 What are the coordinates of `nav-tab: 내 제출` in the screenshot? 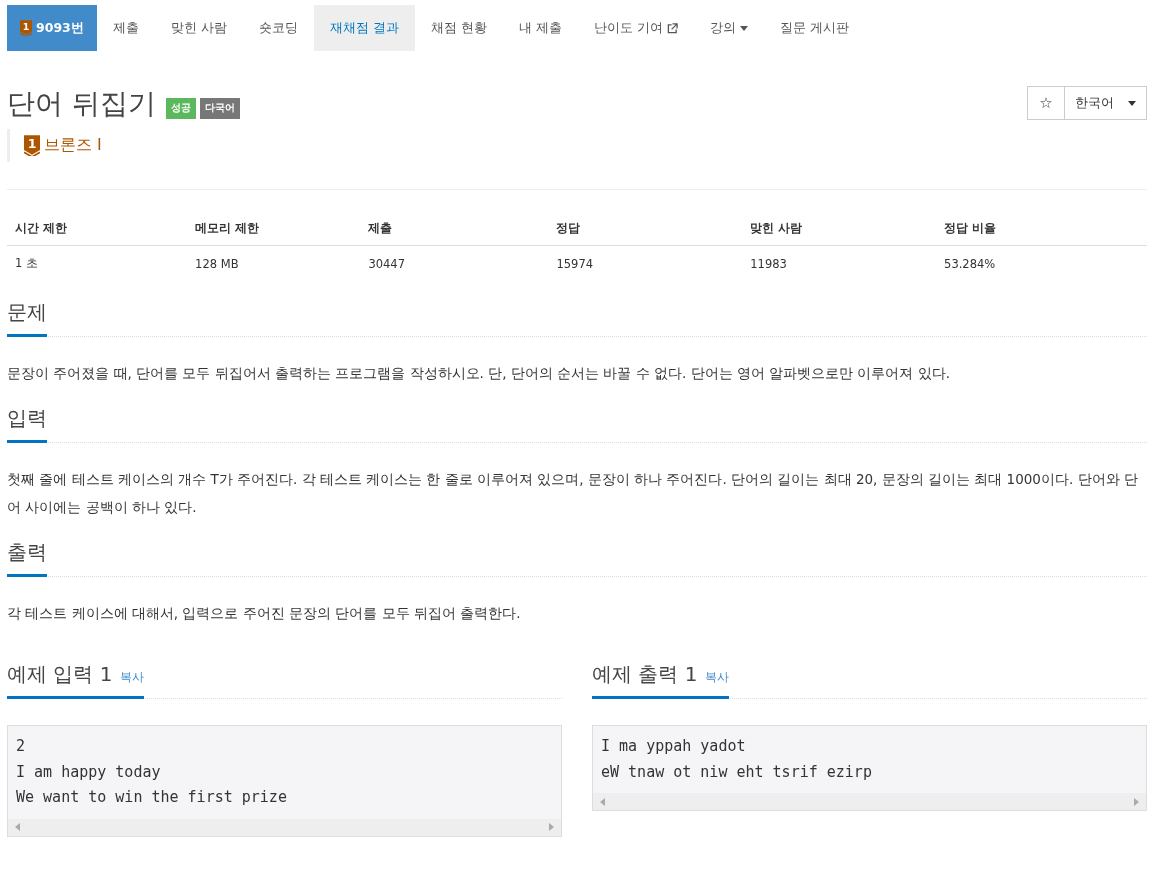 It's located at (540, 28).